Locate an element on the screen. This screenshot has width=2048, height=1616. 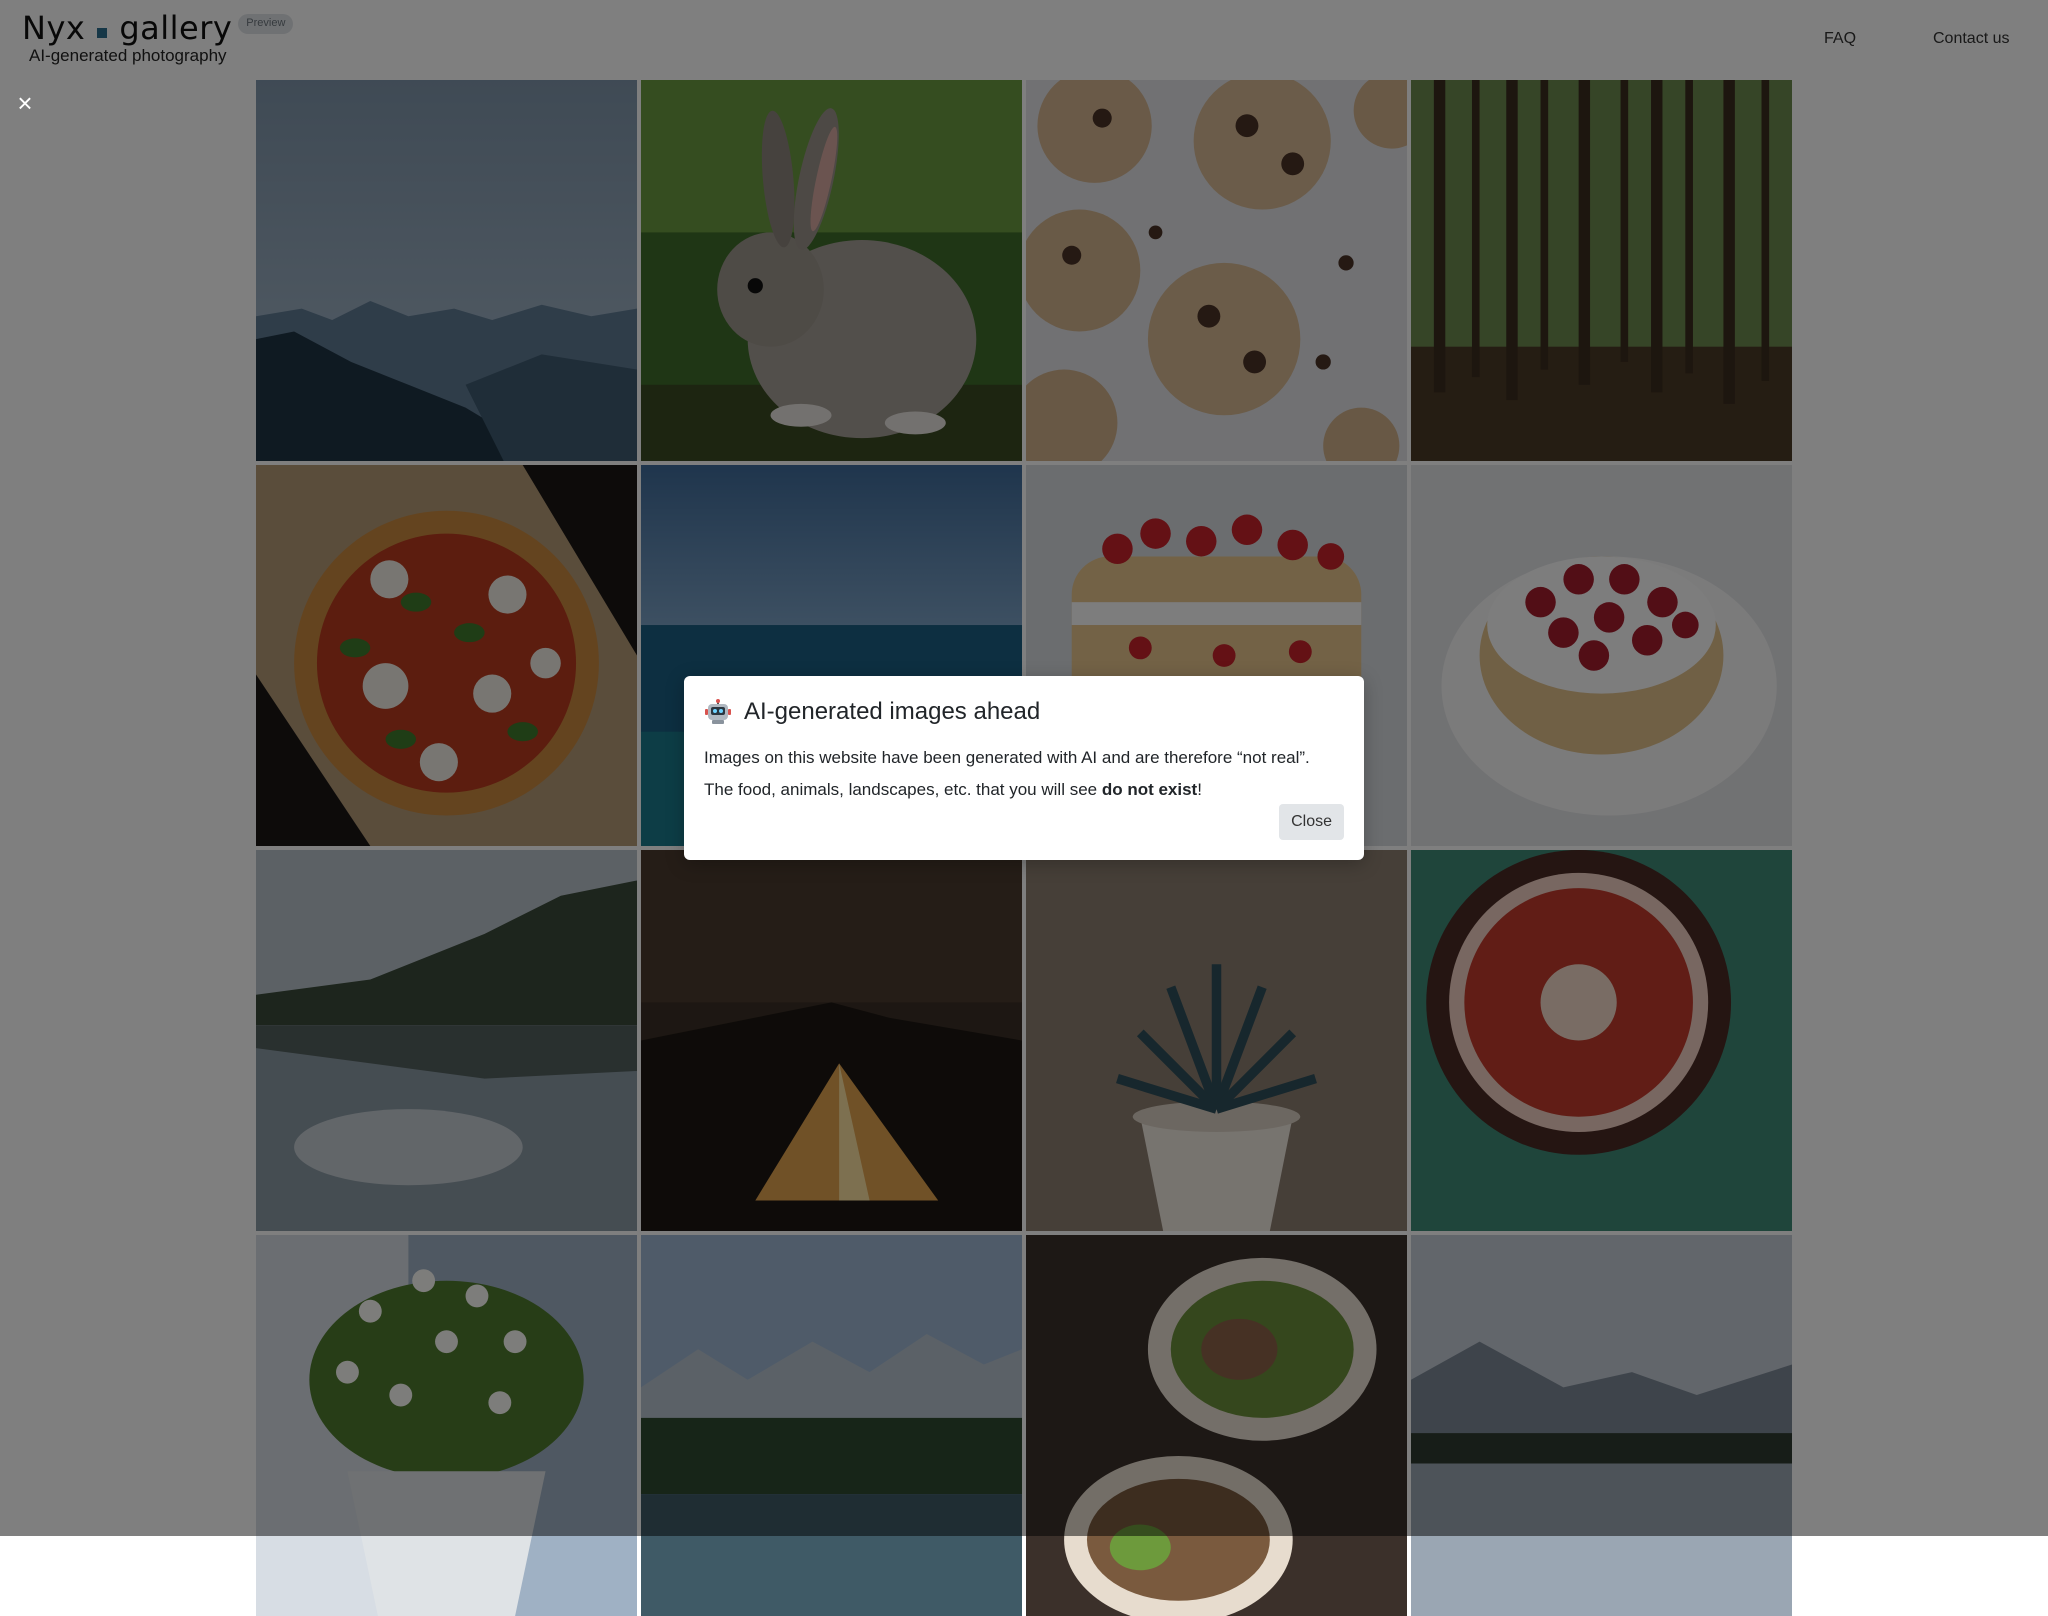
modal-body-line2-suffix: ! is located at coordinates (1199, 789).